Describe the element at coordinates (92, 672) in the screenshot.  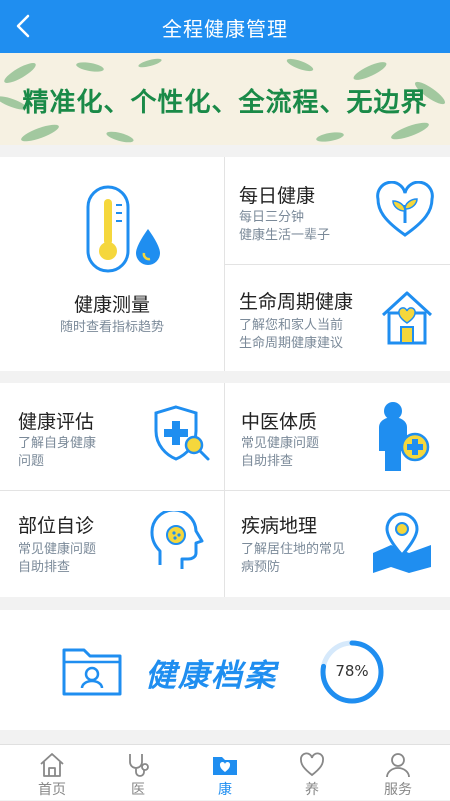
I see `folder-user-icon` at that location.